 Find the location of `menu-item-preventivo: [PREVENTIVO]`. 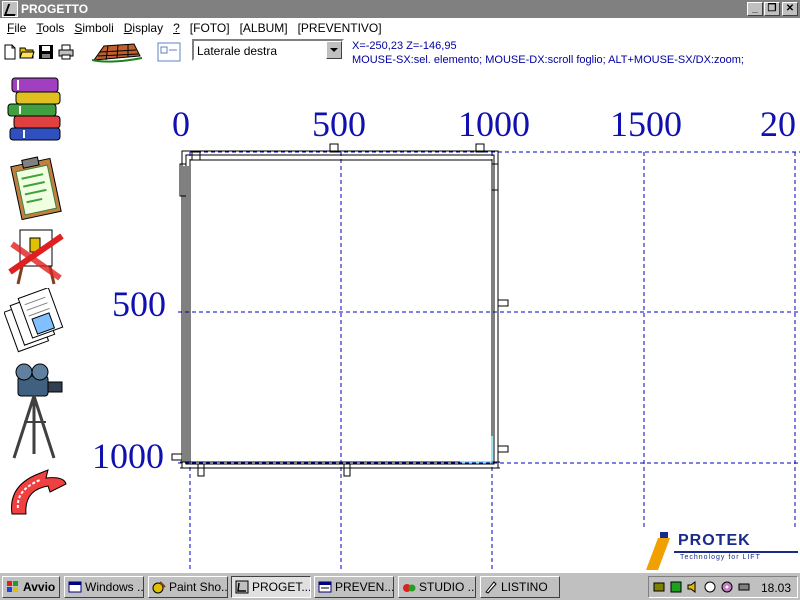

menu-item-preventivo: [PREVENTIVO] is located at coordinates (340, 28).